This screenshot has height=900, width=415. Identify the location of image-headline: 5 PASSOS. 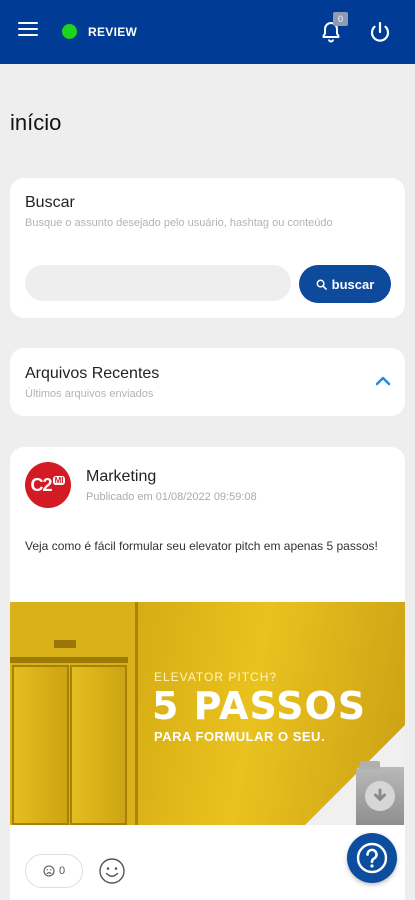
(259, 706).